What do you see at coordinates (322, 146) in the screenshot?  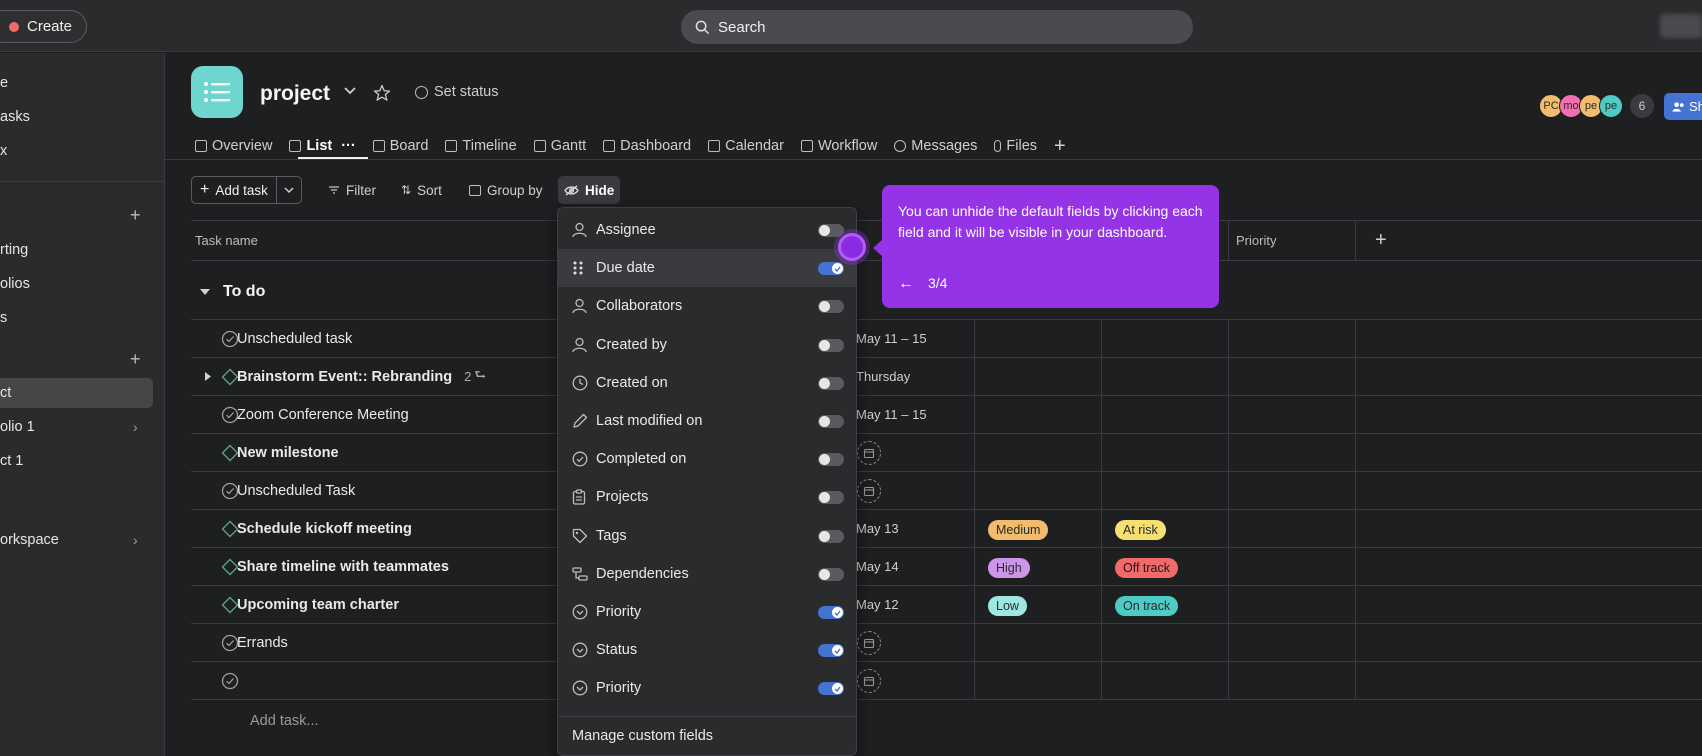 I see `tab-list: List ···` at bounding box center [322, 146].